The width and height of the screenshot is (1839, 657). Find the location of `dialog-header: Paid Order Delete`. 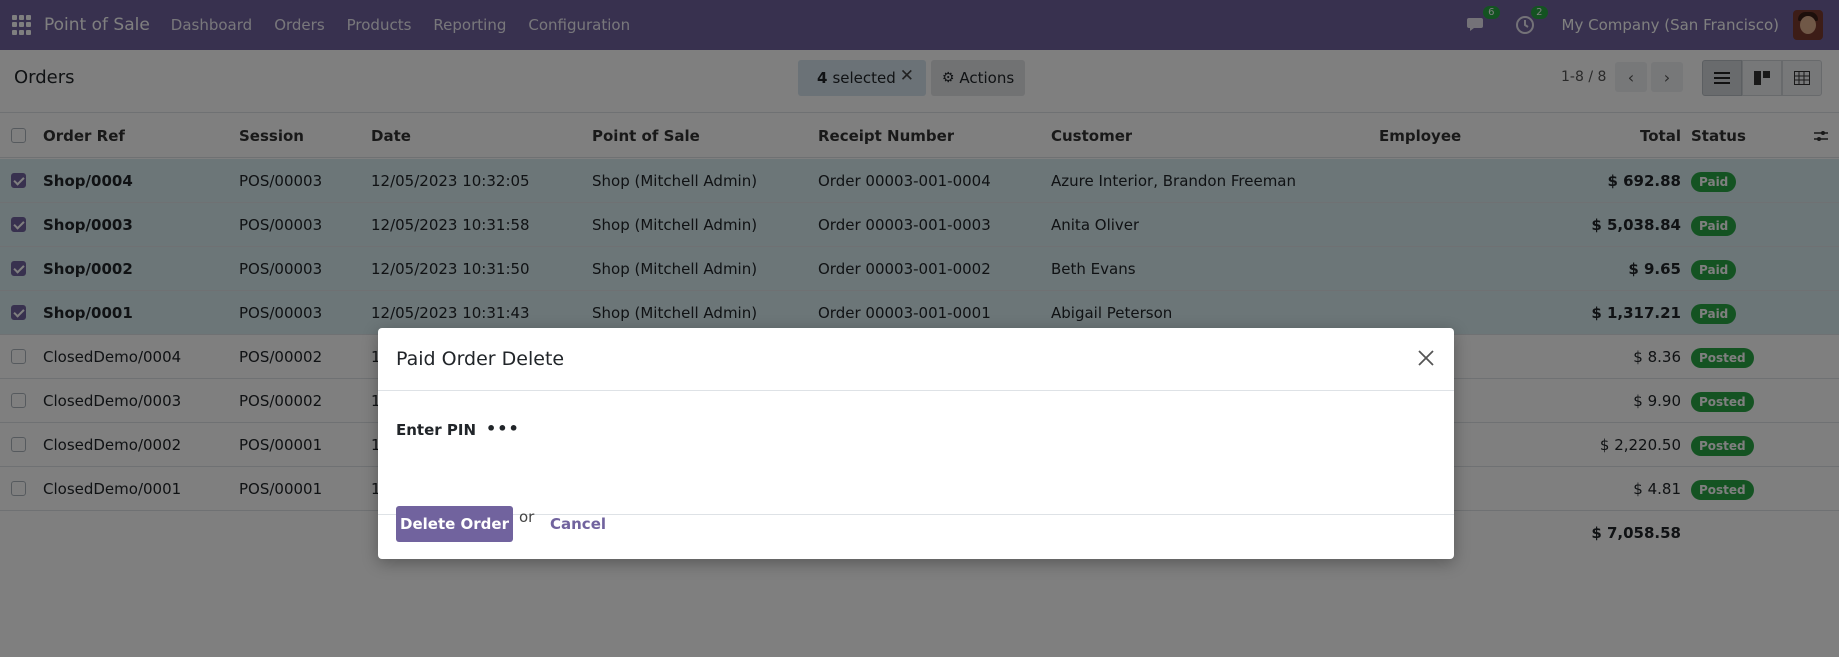

dialog-header: Paid Order Delete is located at coordinates (916, 359).